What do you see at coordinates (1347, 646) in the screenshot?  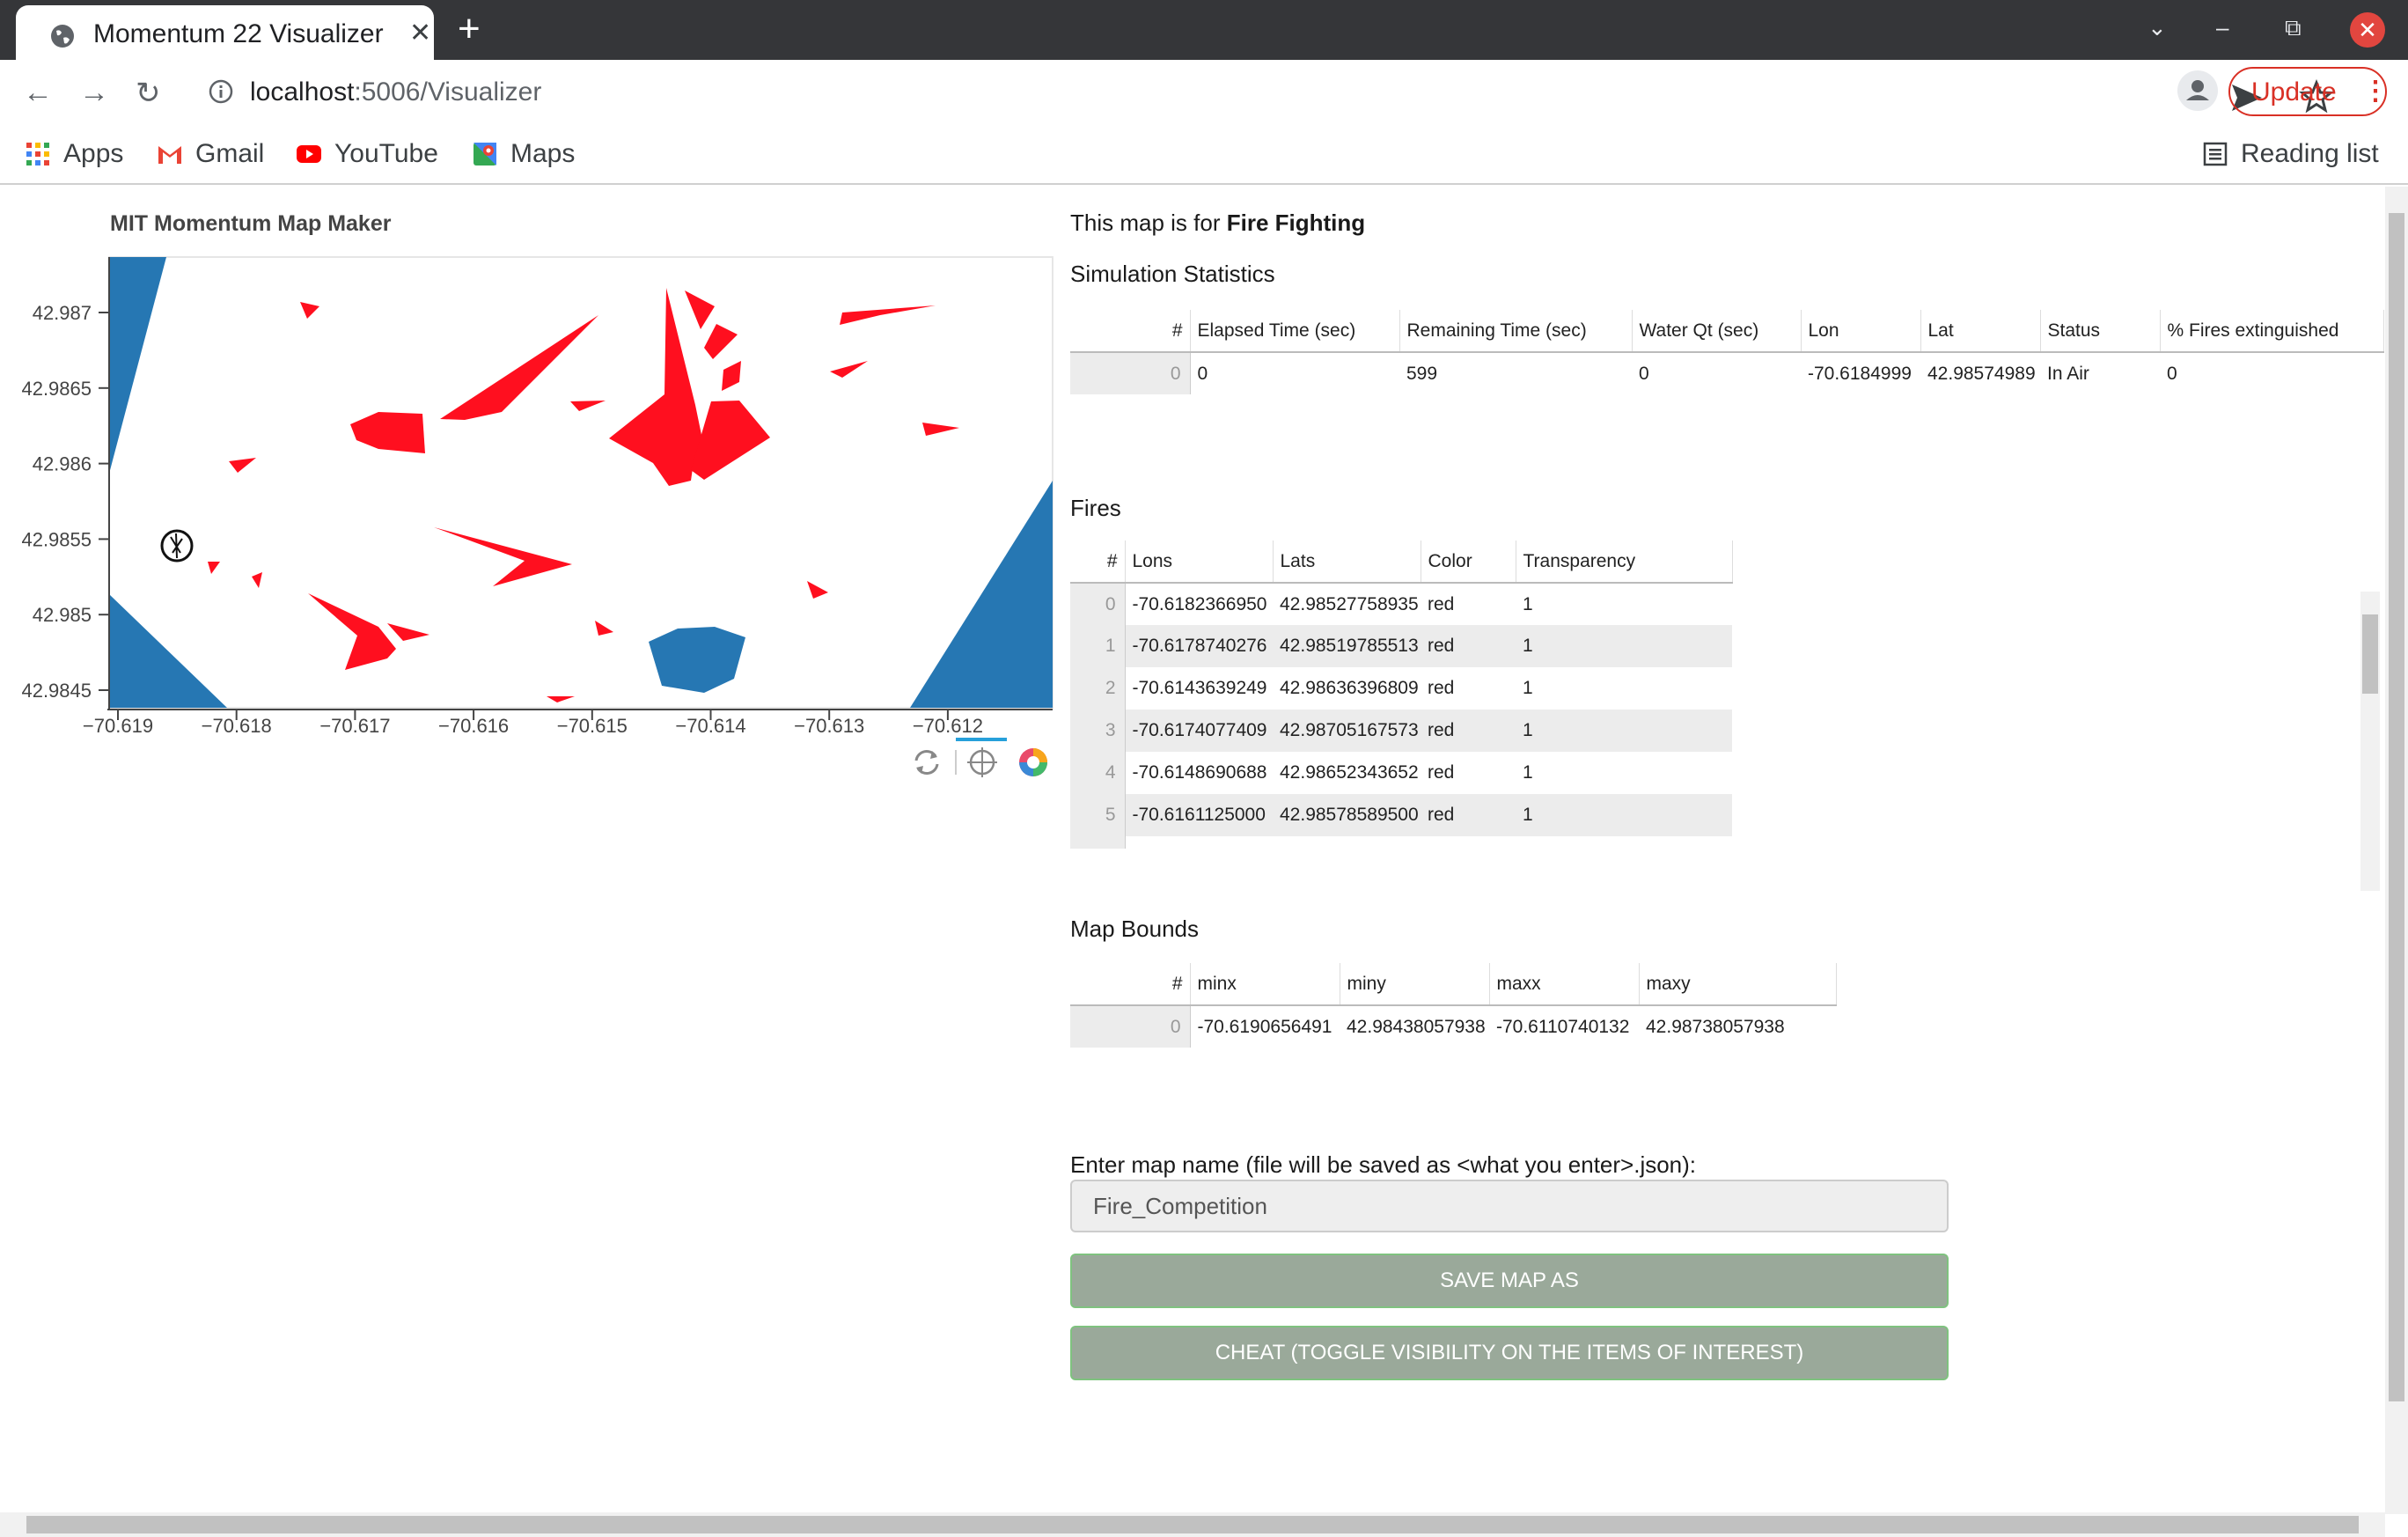 I see `table-cell: 42.98519785513` at bounding box center [1347, 646].